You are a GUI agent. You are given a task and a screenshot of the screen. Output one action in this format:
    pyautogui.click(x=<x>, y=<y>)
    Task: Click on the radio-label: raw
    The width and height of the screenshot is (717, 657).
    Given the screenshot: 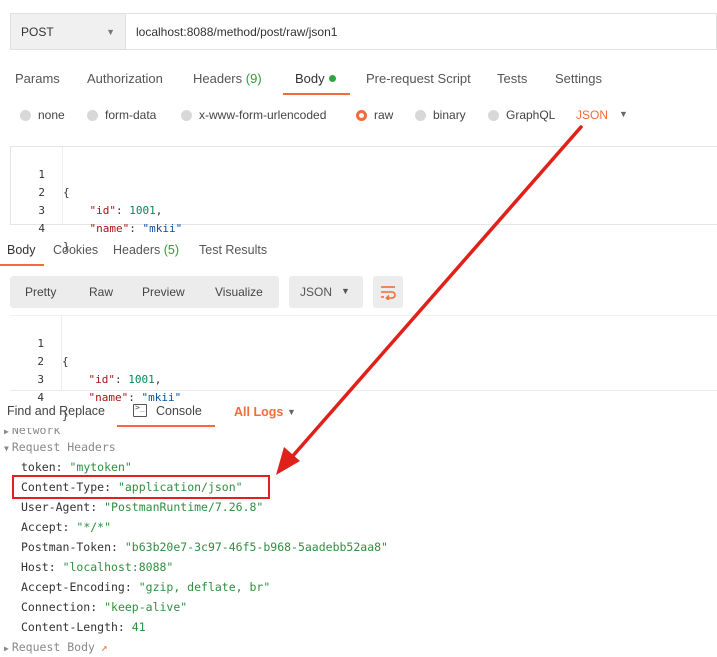 What is the action you would take?
    pyautogui.click(x=384, y=115)
    